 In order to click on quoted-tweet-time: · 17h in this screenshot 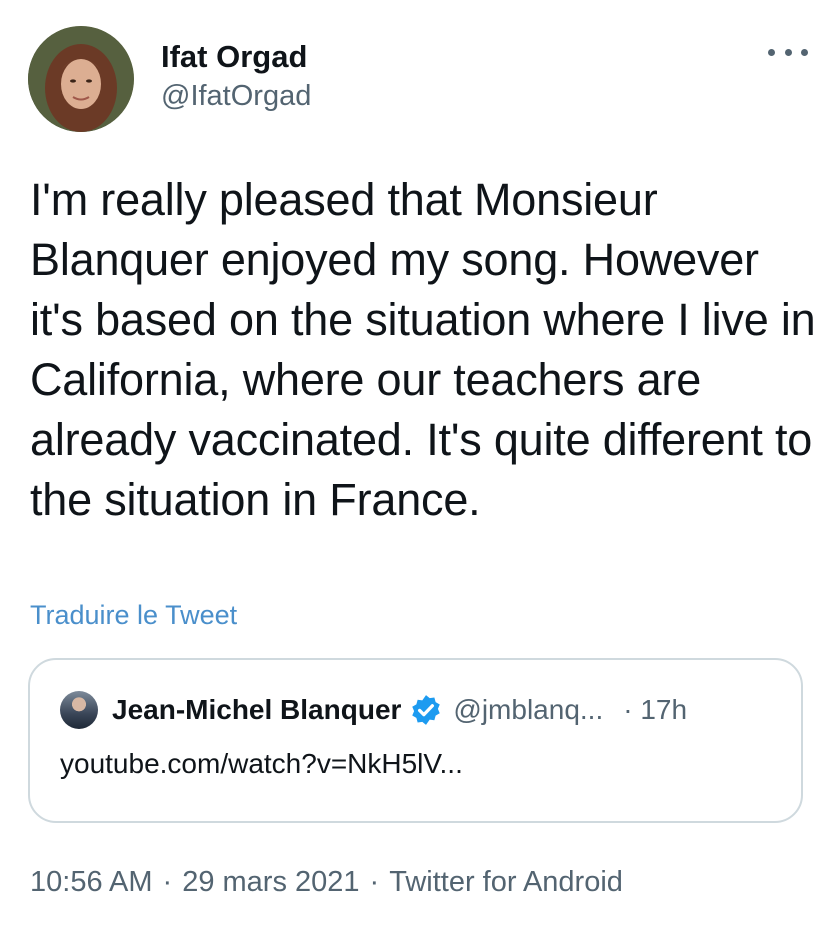, I will do `click(655, 709)`.